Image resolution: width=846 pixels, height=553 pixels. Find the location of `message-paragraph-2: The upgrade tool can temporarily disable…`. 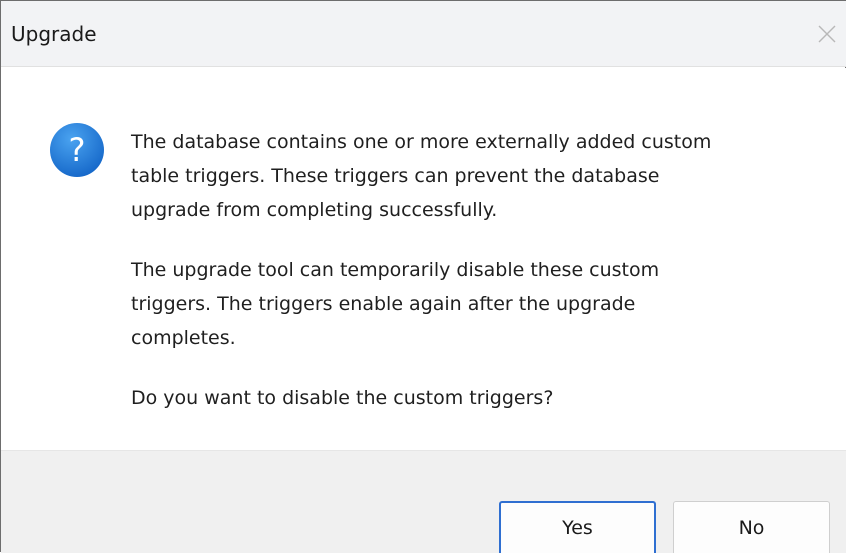

message-paragraph-2: The upgrade tool can temporarily disable… is located at coordinates (395, 304).